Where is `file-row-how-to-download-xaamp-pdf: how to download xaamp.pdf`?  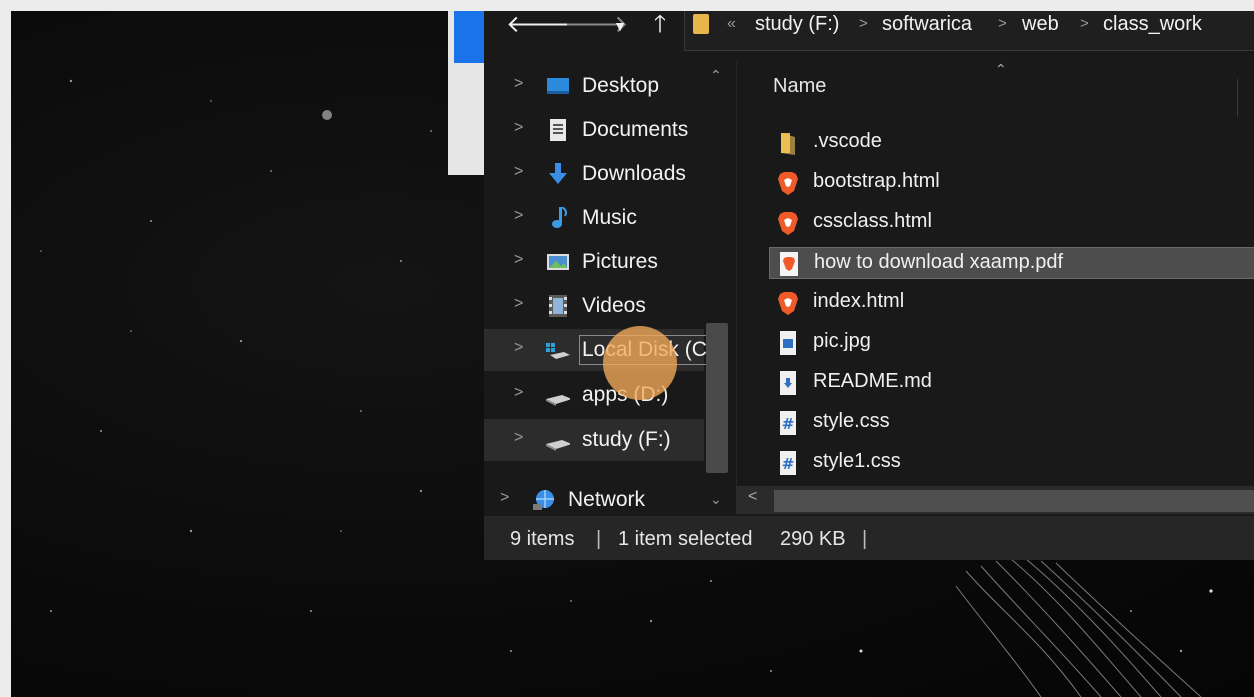 file-row-how-to-download-xaamp-pdf: how to download xaamp.pdf is located at coordinates (1011, 263).